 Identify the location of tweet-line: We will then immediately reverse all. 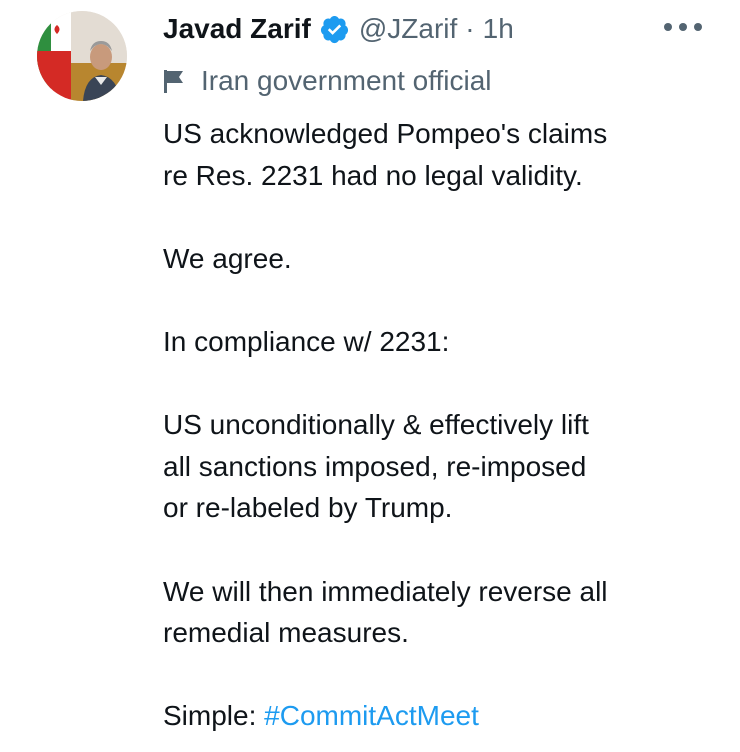
(385, 591).